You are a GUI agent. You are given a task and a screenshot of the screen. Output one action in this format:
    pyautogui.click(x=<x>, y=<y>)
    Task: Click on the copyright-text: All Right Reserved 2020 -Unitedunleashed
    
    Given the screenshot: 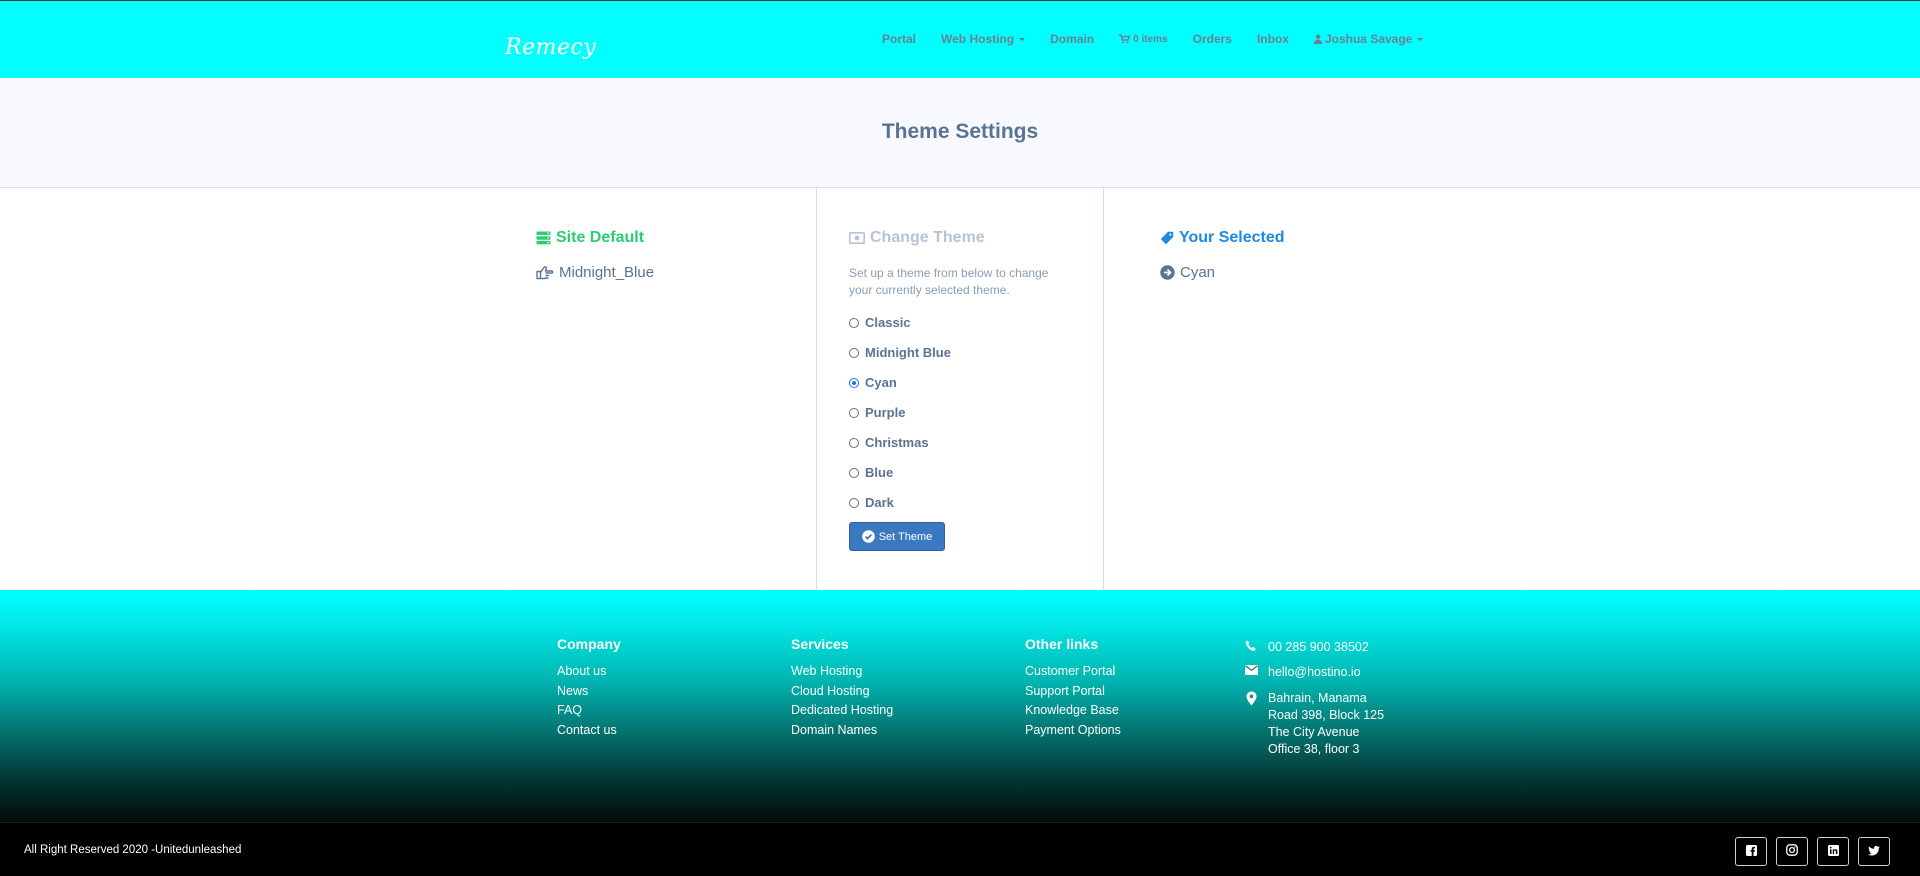 What is the action you would take?
    pyautogui.click(x=133, y=850)
    